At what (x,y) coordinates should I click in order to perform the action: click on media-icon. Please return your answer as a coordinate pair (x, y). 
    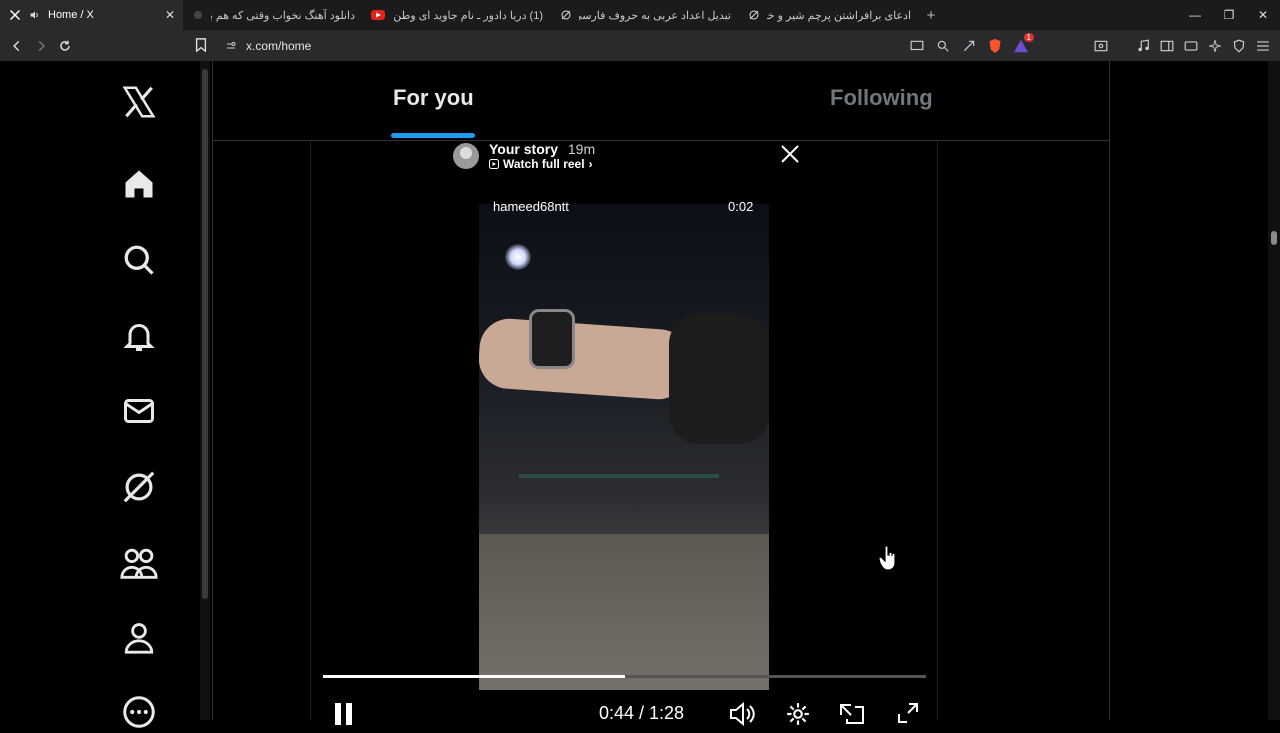
    Looking at the image, I should click on (1143, 46).